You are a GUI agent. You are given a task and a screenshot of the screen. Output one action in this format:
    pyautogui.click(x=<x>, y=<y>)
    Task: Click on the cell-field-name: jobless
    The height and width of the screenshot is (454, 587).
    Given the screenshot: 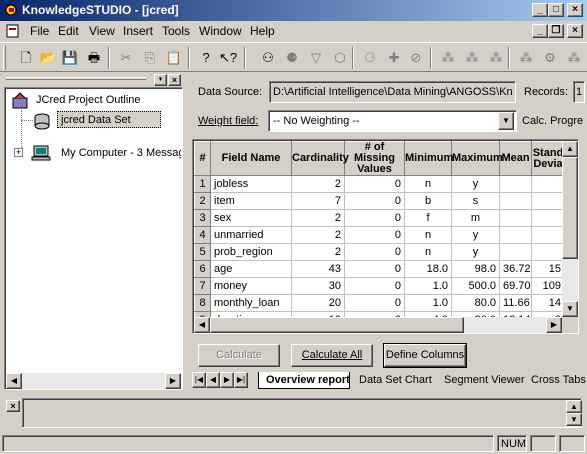 What is the action you would take?
    pyautogui.click(x=251, y=184)
    